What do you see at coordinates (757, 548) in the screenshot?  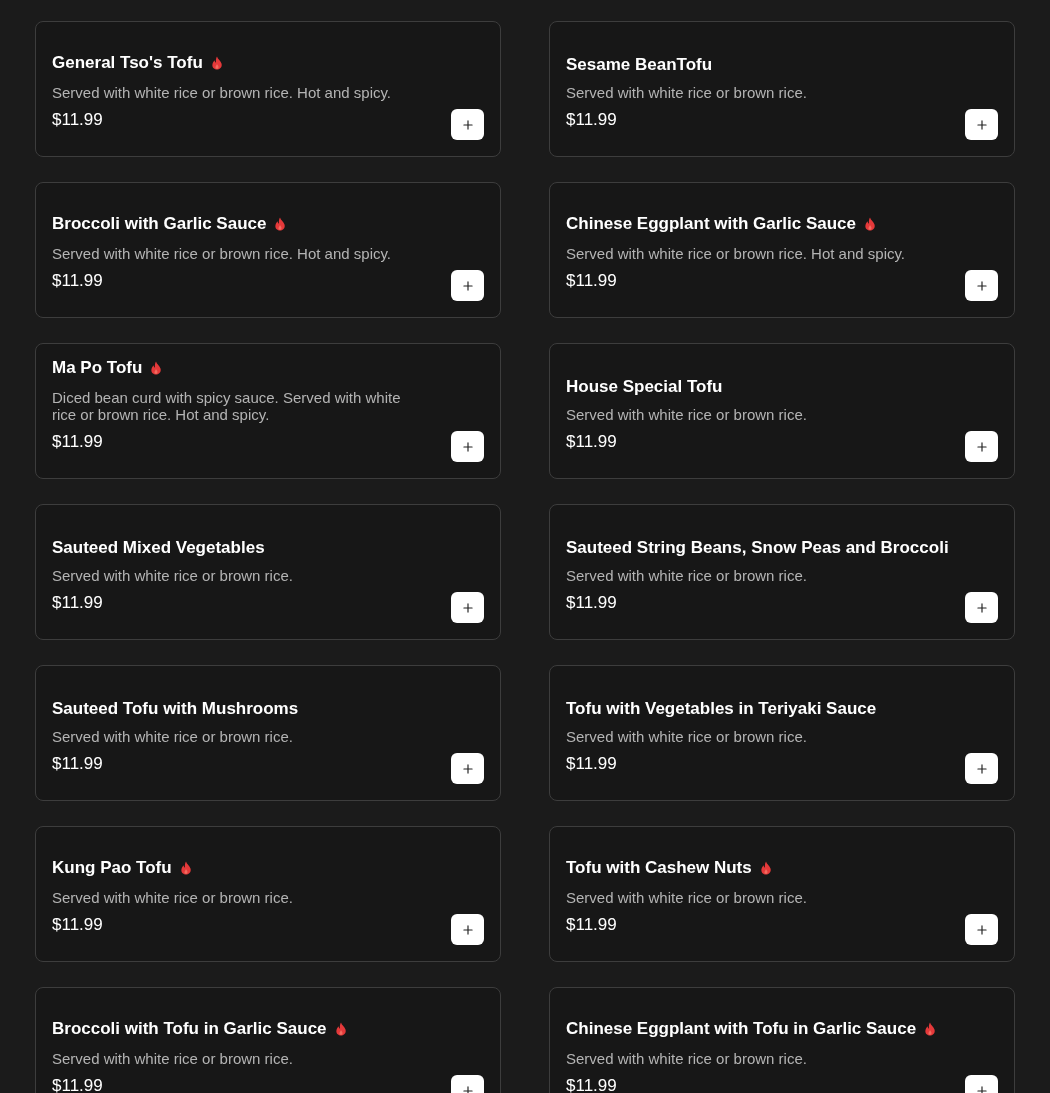 I see `item-name: Sauteed String Beans, Snow Peas and Broccoli` at bounding box center [757, 548].